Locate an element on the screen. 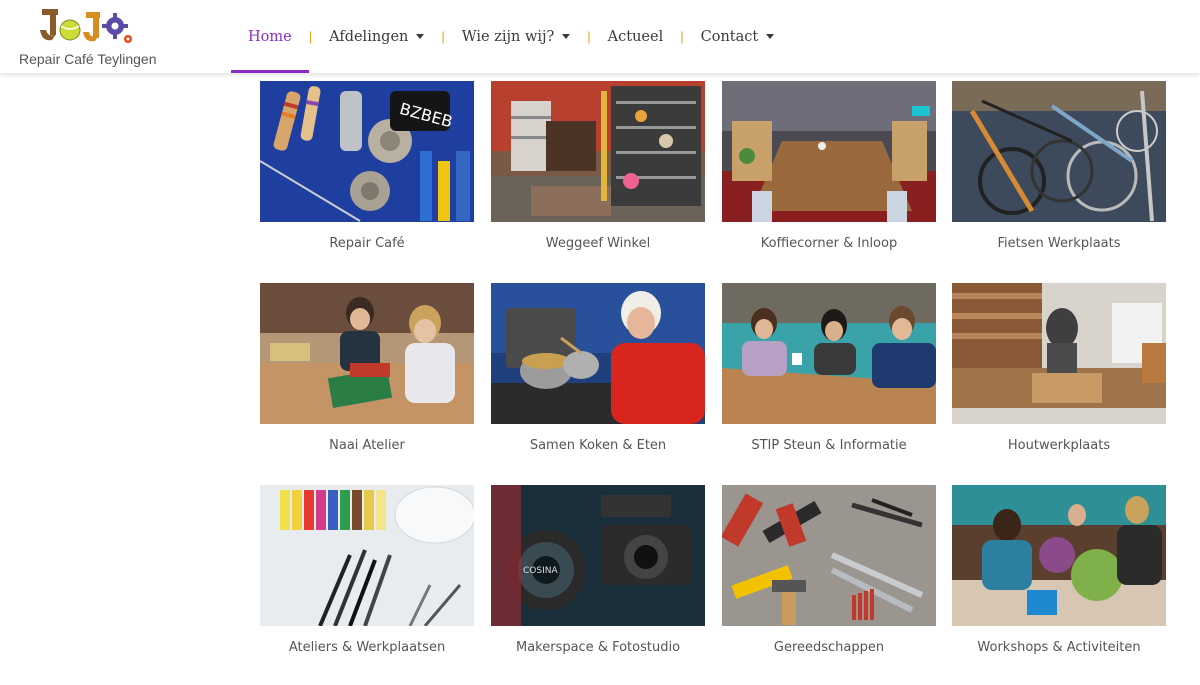  card-label: Makerspace & Fotostudio is located at coordinates (598, 647).